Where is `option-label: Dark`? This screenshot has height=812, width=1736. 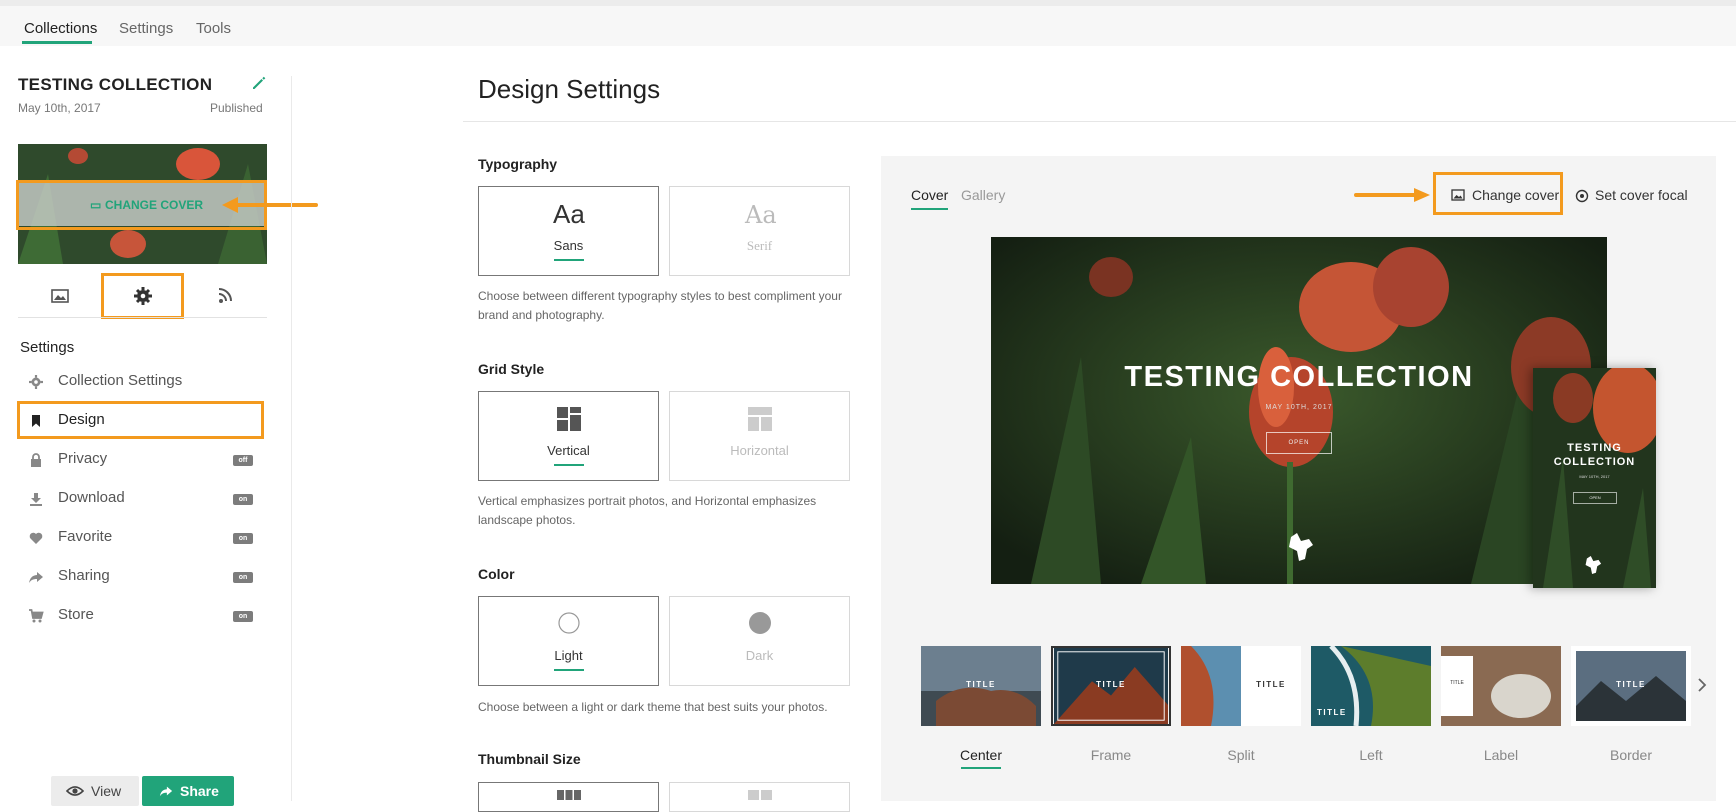 option-label: Dark is located at coordinates (759, 655).